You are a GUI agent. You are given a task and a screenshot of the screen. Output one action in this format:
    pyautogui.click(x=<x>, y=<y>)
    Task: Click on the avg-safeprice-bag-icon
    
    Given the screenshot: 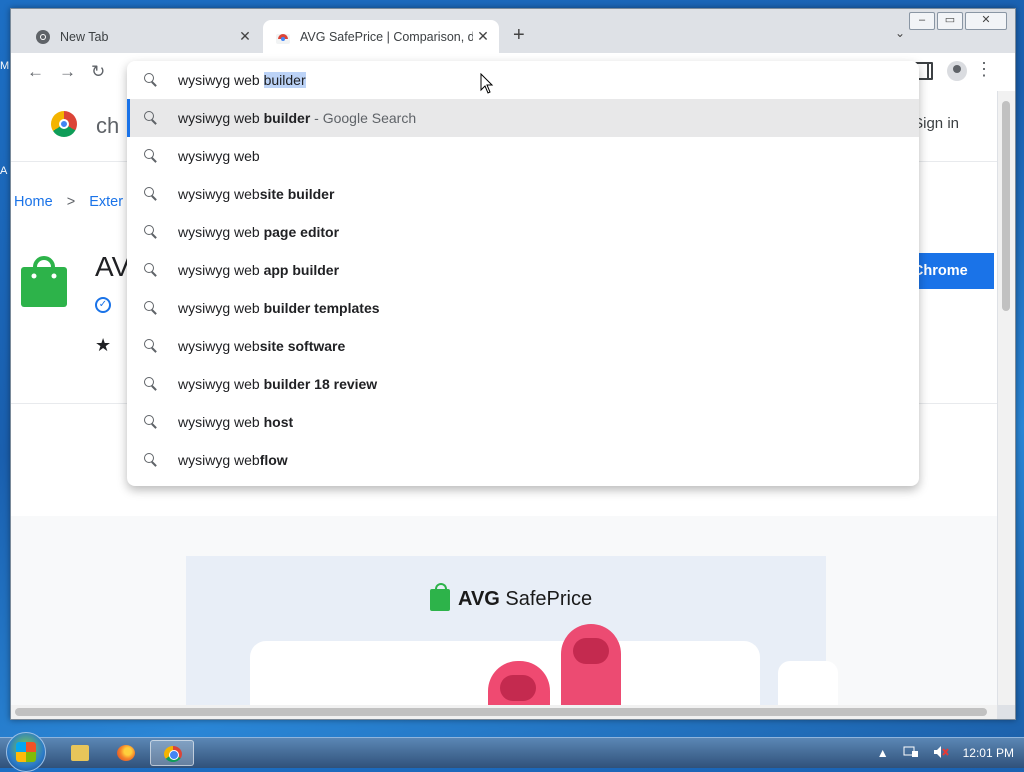 What is the action you would take?
    pyautogui.click(x=44, y=281)
    